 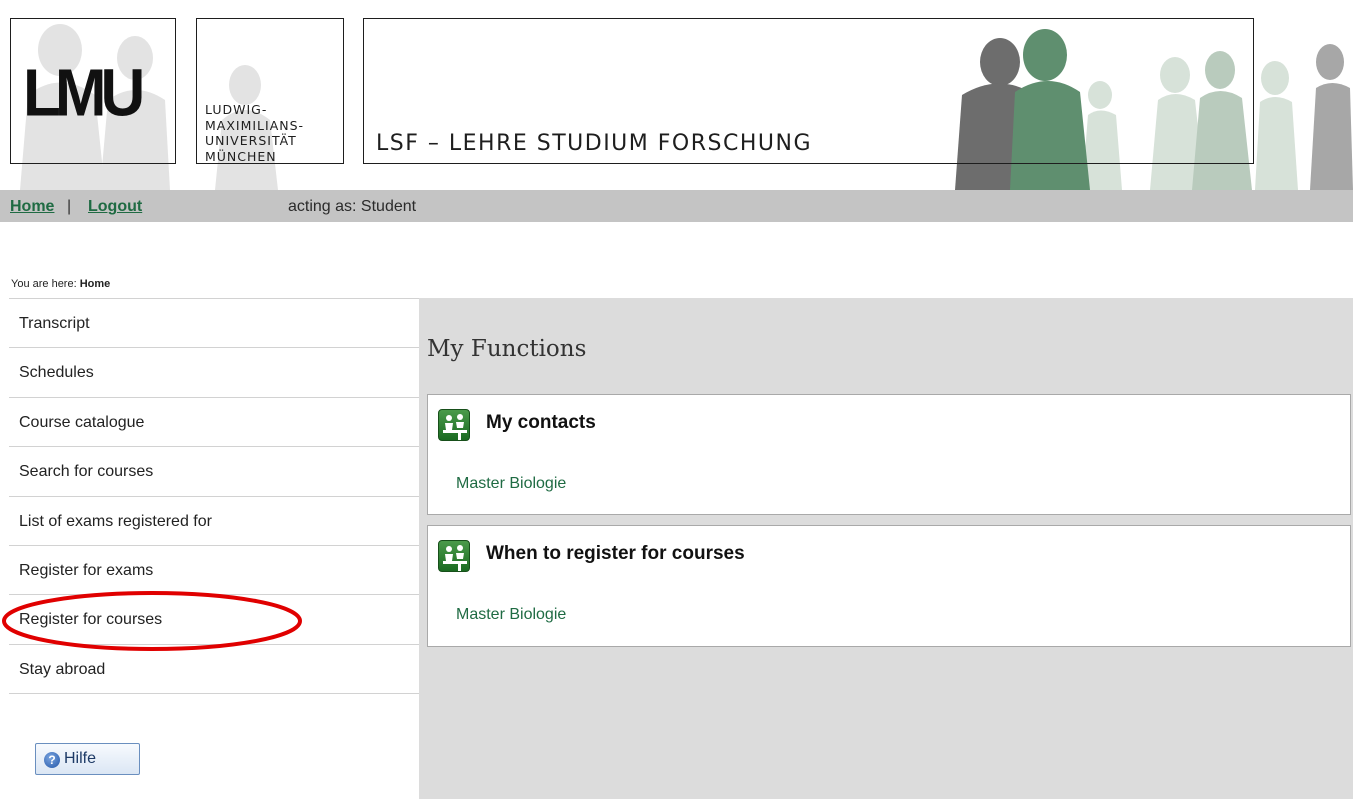 I want to click on help-button: ? Hilfe, so click(x=87, y=759).